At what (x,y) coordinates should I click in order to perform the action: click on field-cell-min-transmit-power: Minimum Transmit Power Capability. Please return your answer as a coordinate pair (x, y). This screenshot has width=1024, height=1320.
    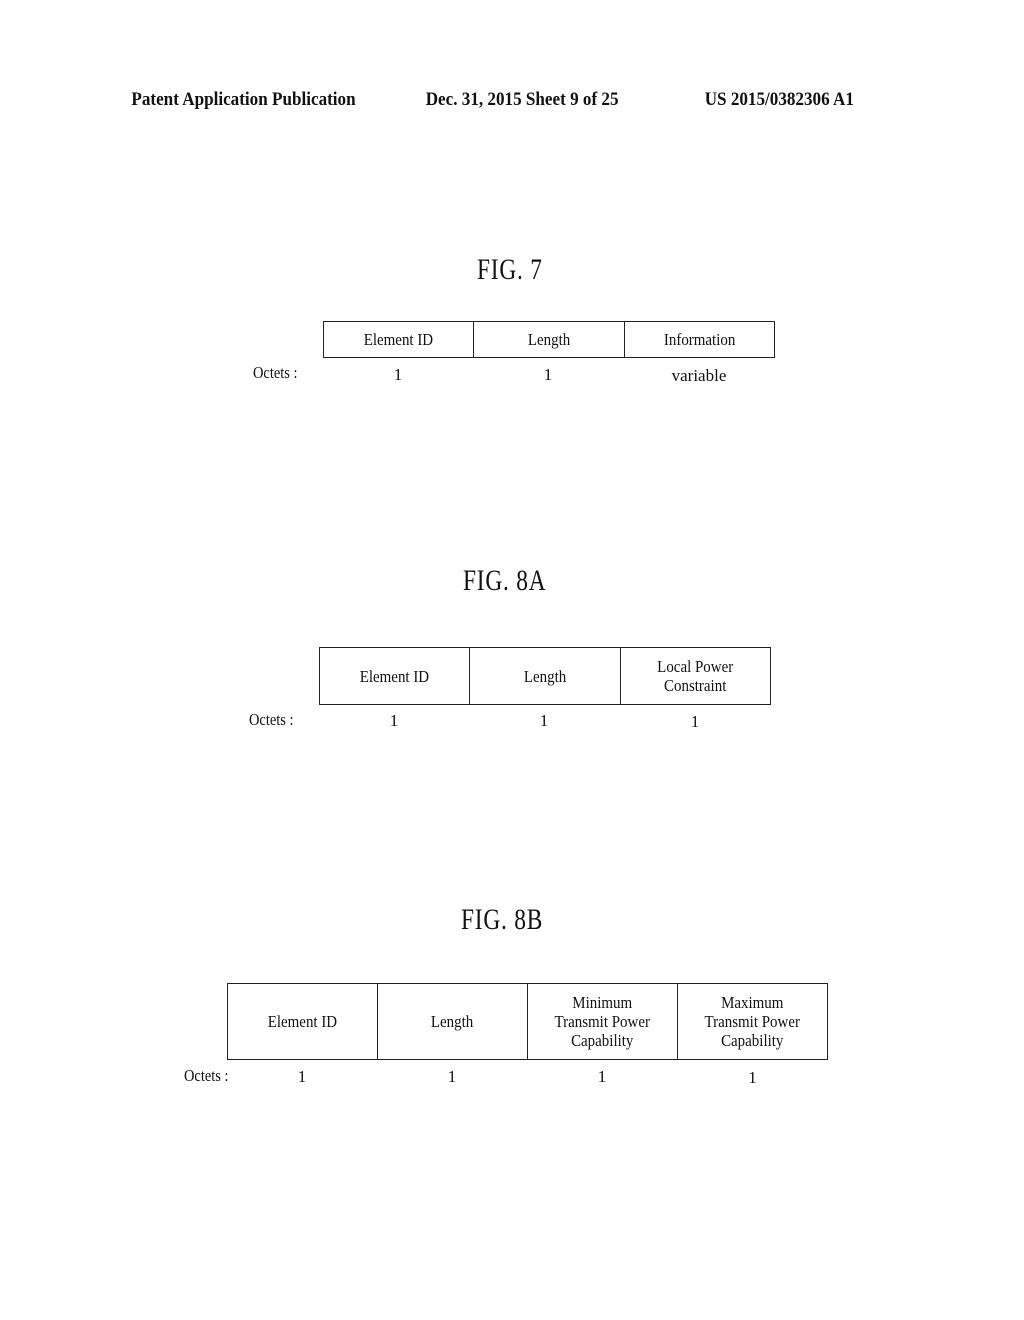
    Looking at the image, I should click on (603, 1021).